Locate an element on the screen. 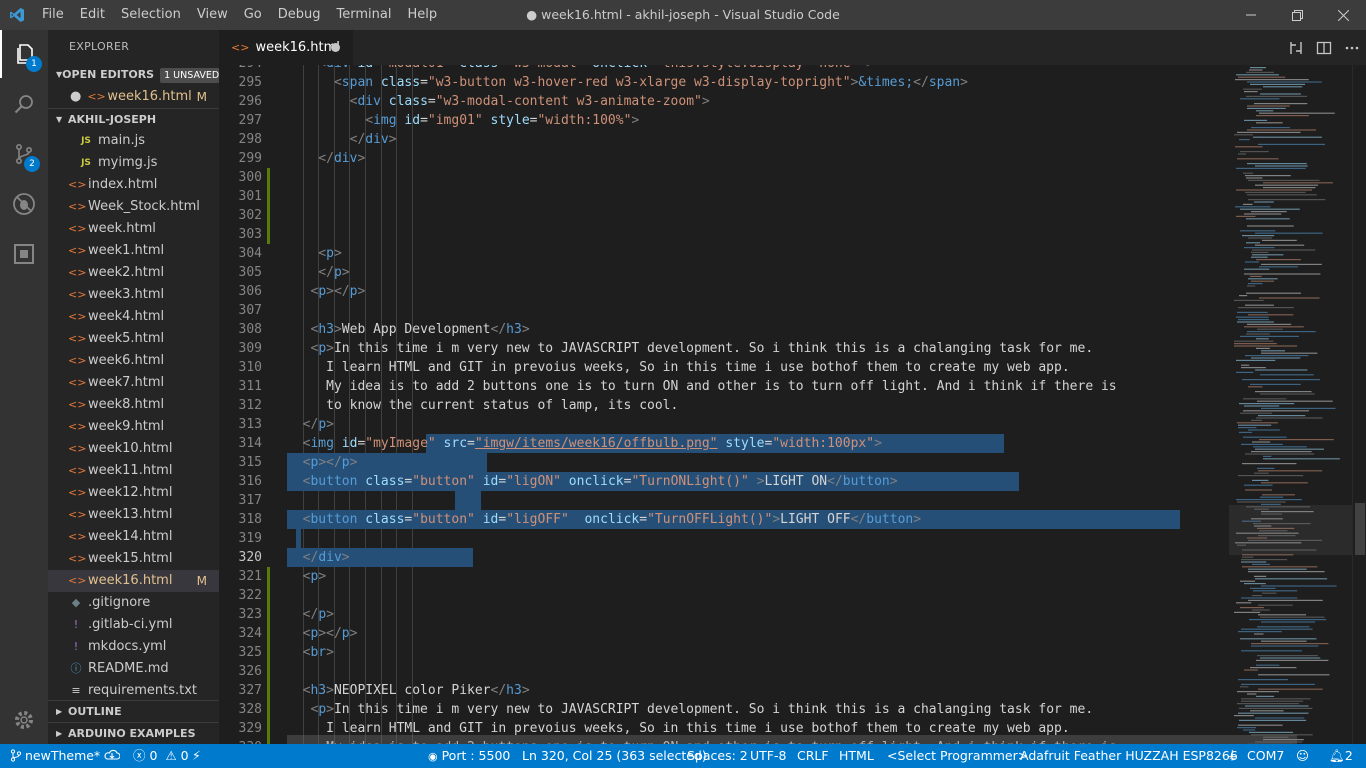 The width and height of the screenshot is (1366, 768). open-editor-item: ● <> week16.html M is located at coordinates (133, 97).